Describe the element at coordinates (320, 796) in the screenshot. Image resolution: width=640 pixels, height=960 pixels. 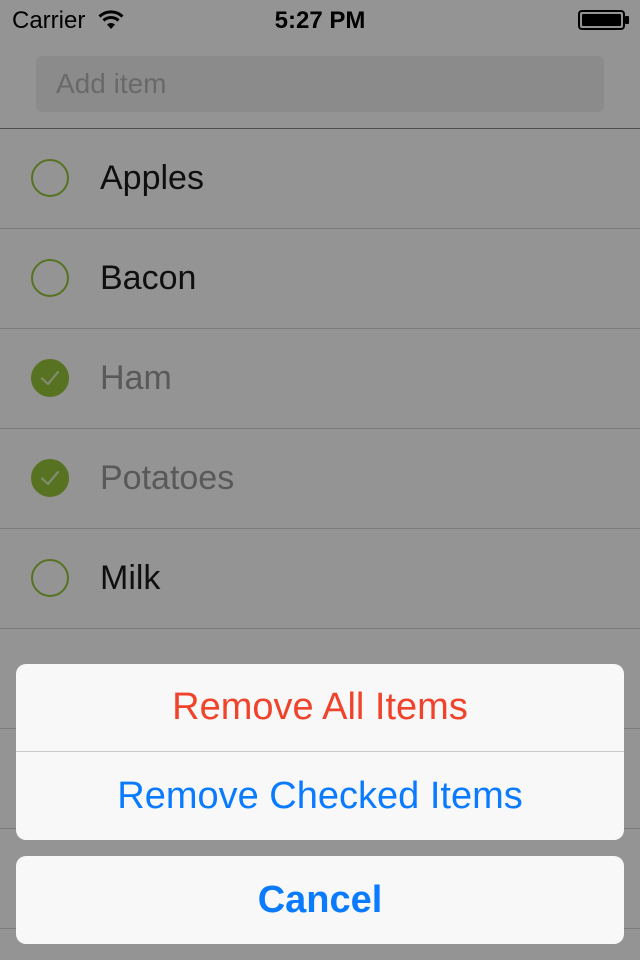
I see `remove-checked-items-button: Remove Checked Items` at that location.